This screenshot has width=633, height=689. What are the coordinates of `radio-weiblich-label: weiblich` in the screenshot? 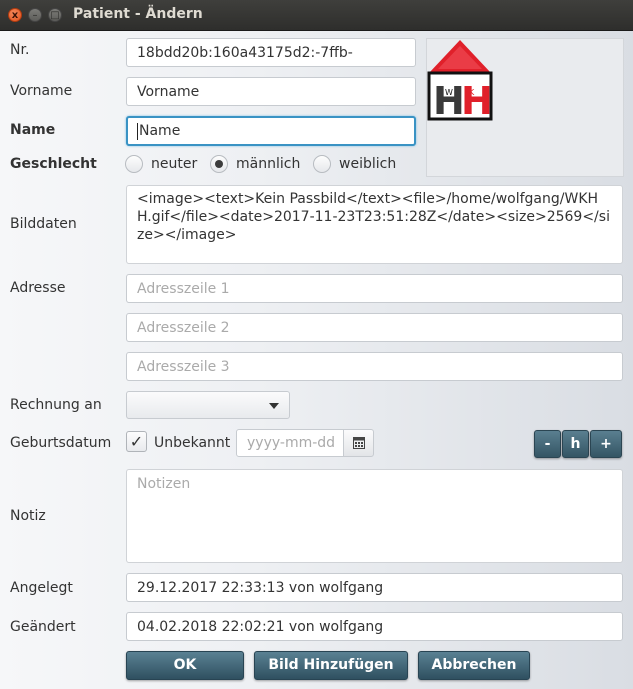 It's located at (368, 164).